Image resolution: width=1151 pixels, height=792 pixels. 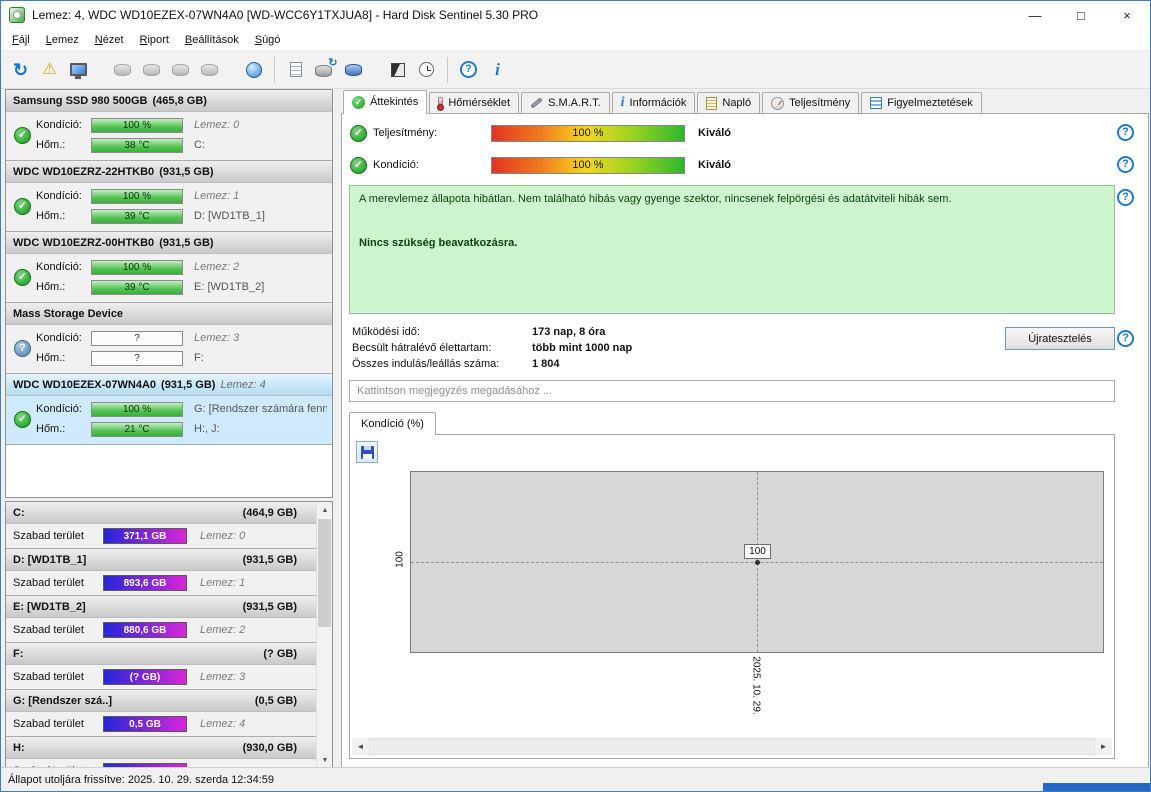 I want to click on menu-settings: Beállítások, so click(x=212, y=39).